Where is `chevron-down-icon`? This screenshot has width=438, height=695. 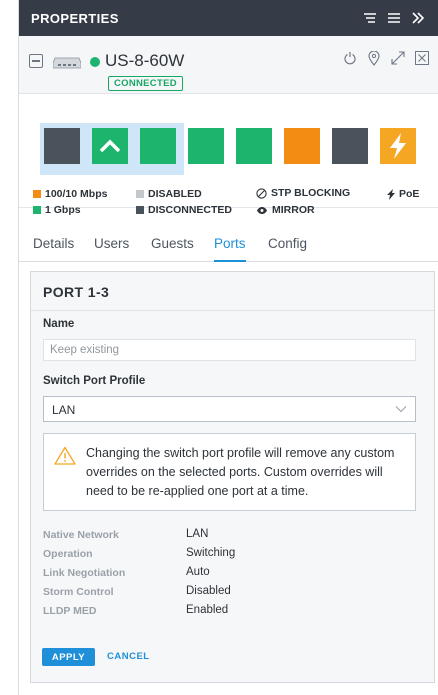
chevron-down-icon is located at coordinates (401, 409).